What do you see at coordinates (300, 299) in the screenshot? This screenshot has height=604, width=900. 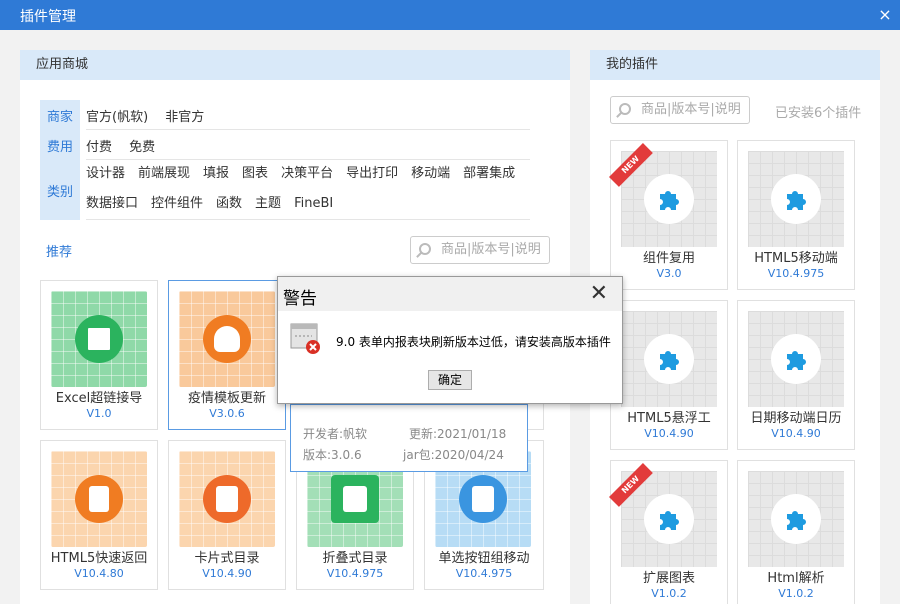 I see `dialog-title: 警告` at bounding box center [300, 299].